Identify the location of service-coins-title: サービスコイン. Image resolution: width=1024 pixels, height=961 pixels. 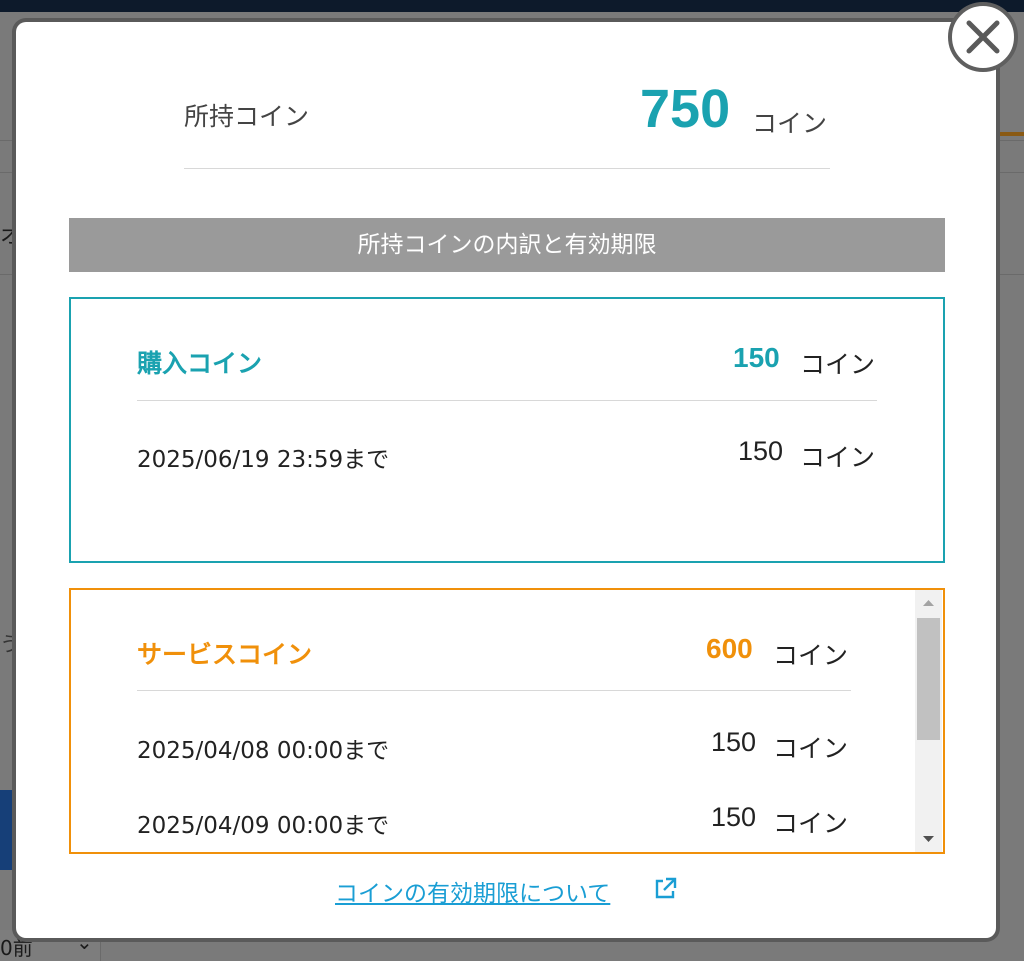
(225, 654).